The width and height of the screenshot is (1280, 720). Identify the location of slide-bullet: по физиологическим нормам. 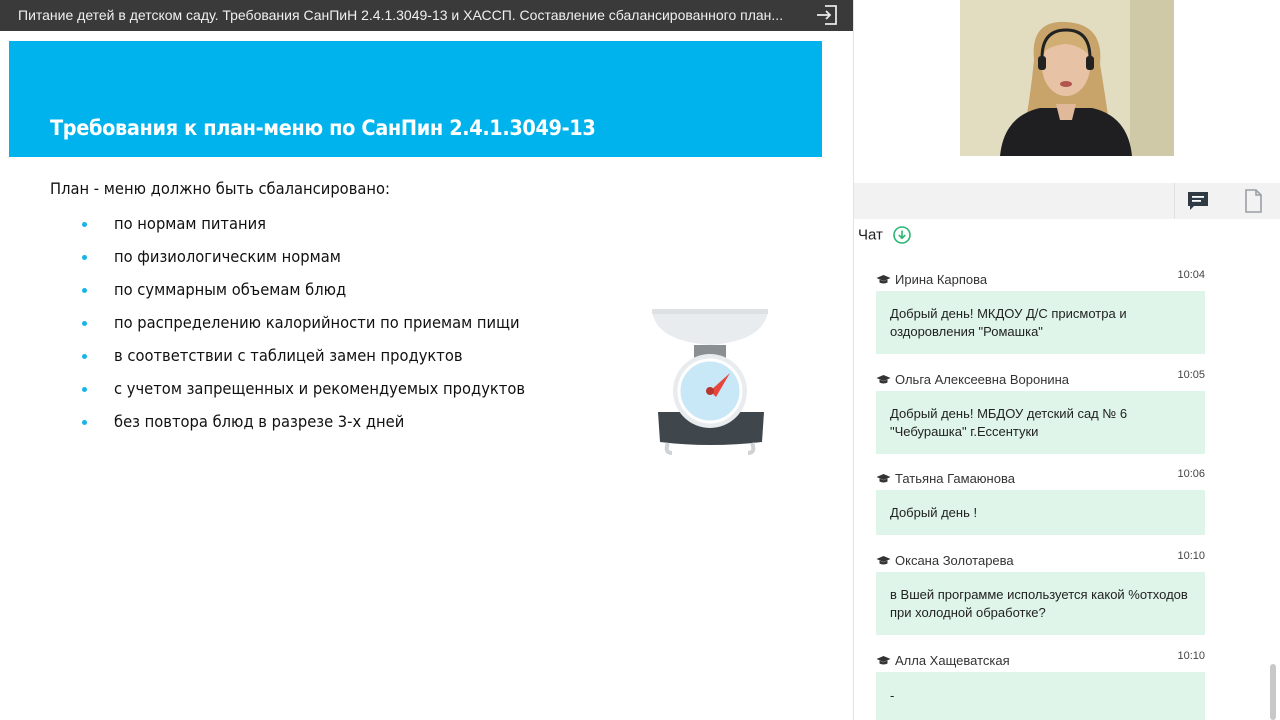
(320, 260).